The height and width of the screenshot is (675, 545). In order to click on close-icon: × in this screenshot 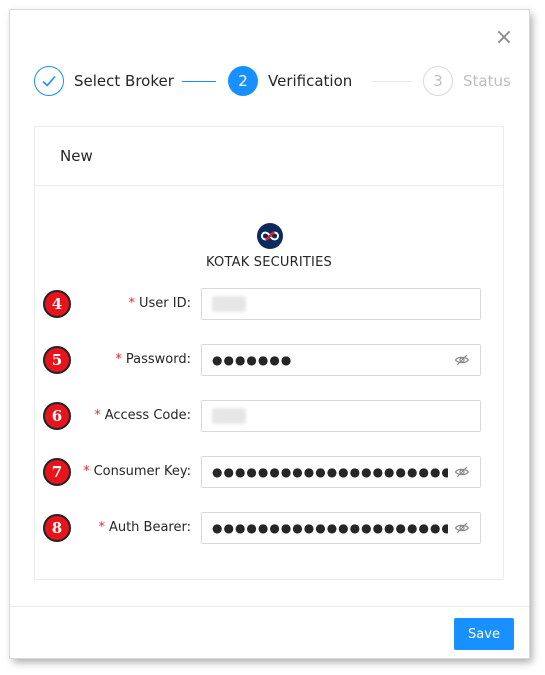, I will do `click(504, 38)`.